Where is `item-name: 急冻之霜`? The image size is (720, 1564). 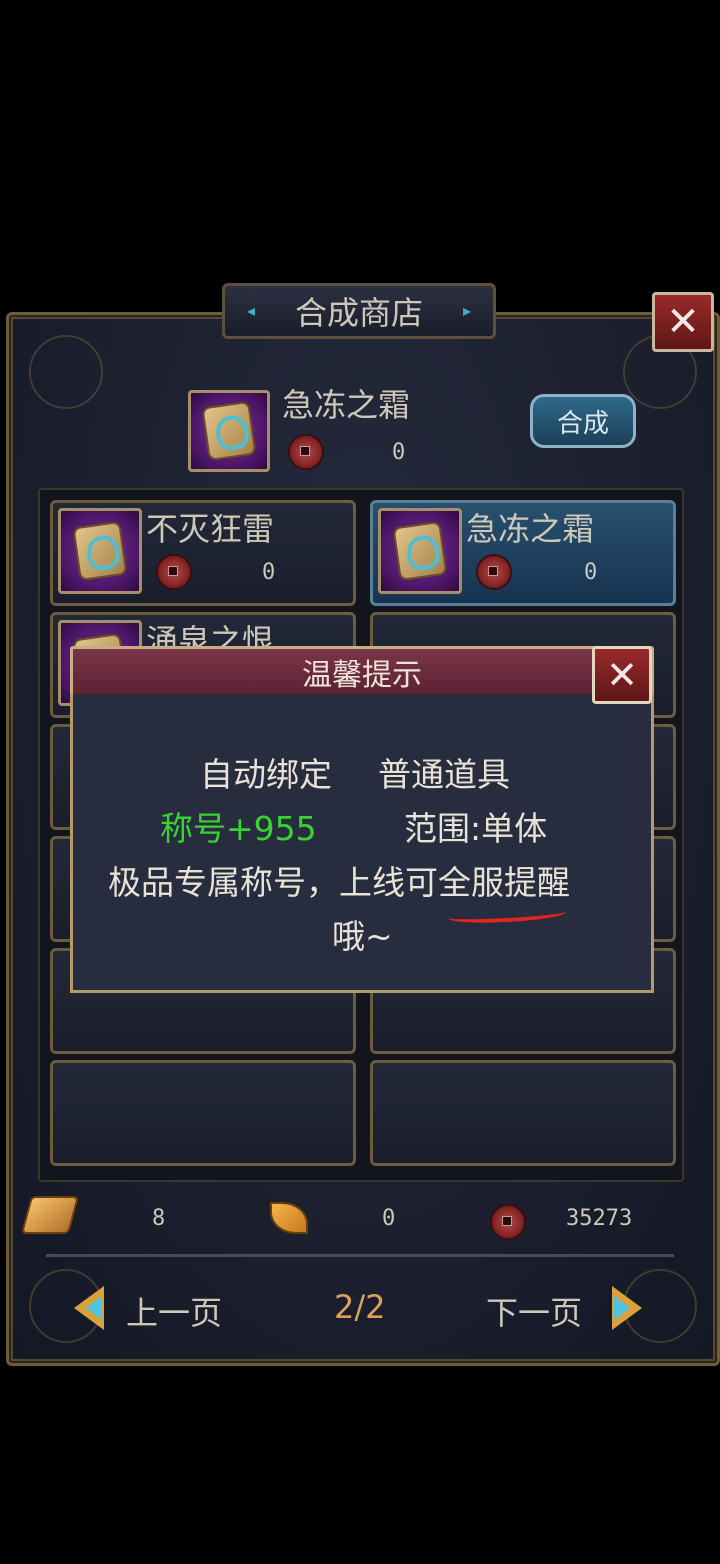
item-name: 急冻之霜 is located at coordinates (530, 529).